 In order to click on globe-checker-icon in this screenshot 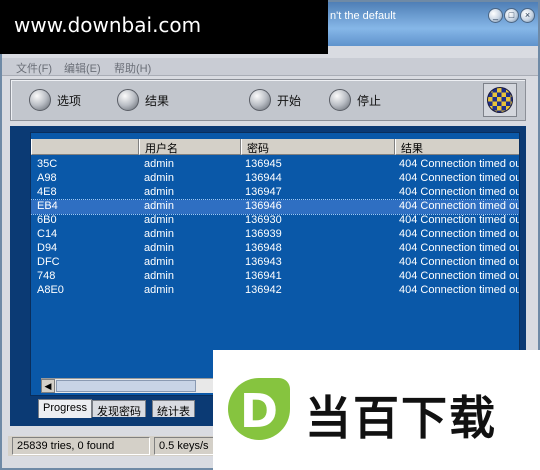, I will do `click(500, 100)`.